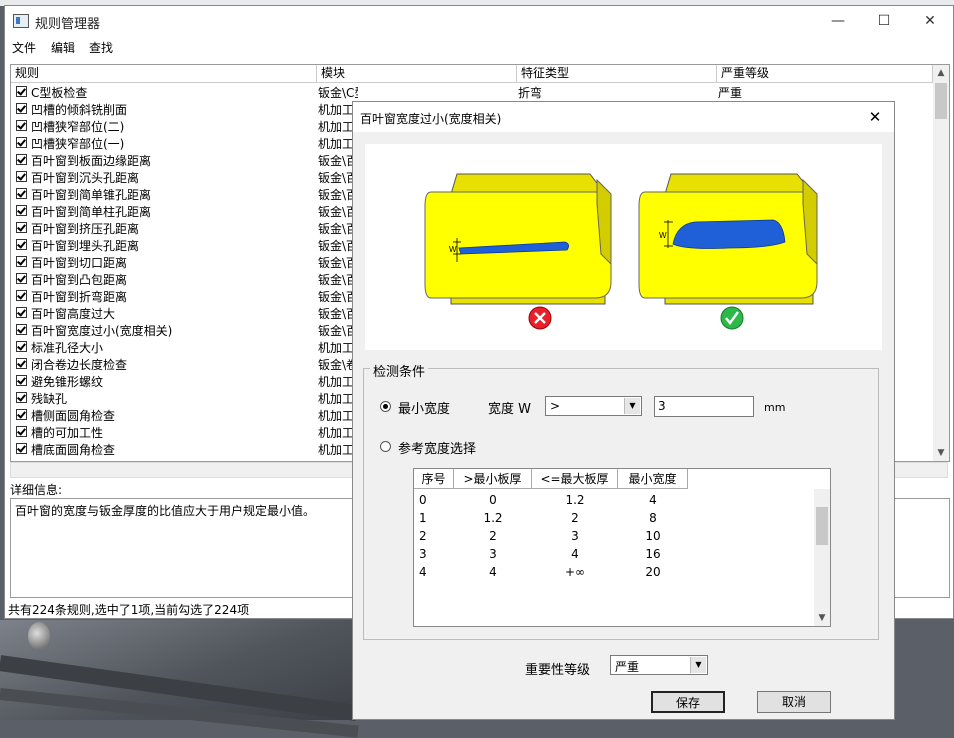  What do you see at coordinates (424, 407) in the screenshot?
I see `option-min-width-label: 最小宽度` at bounding box center [424, 407].